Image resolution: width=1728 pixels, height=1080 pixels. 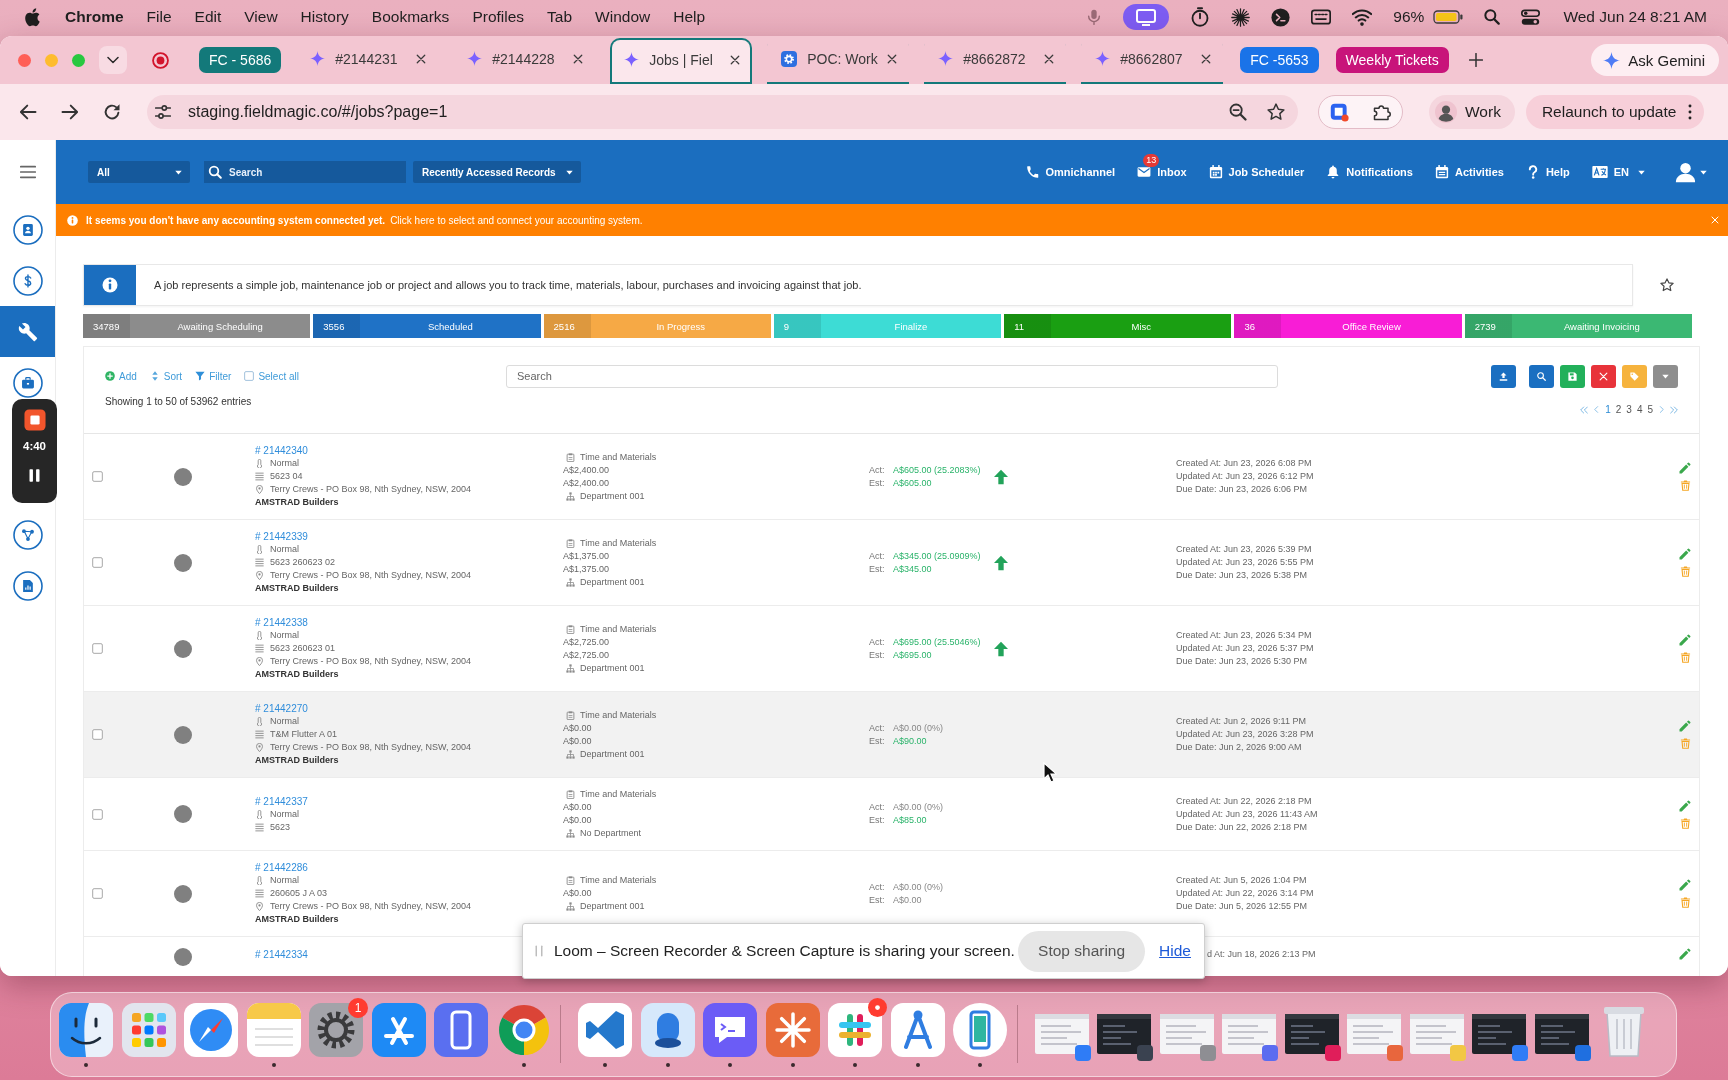 I want to click on asterisk-app-icon, so click(x=792, y=1030).